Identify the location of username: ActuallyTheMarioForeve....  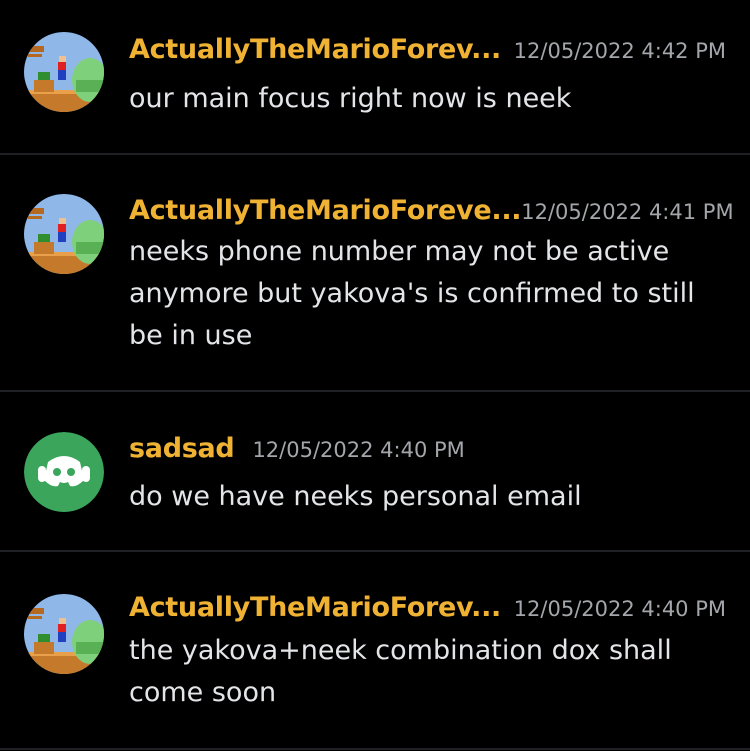
(325, 210).